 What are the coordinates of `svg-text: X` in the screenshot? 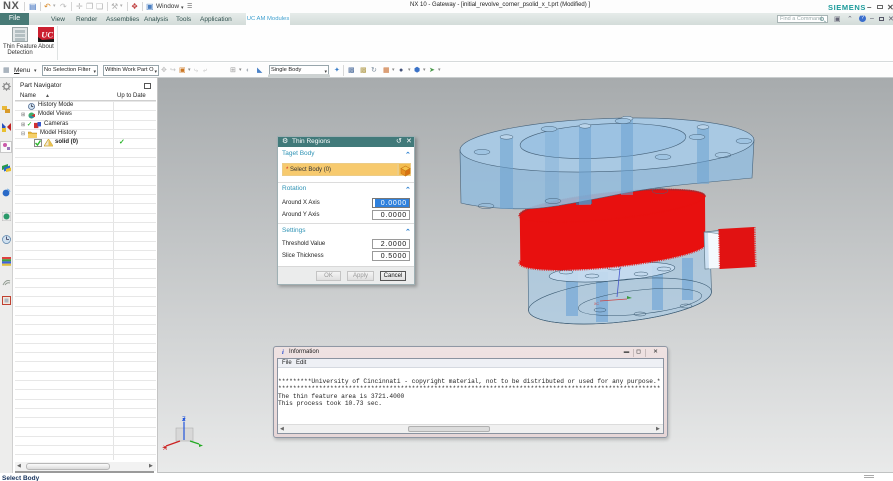 It's located at (165, 449).